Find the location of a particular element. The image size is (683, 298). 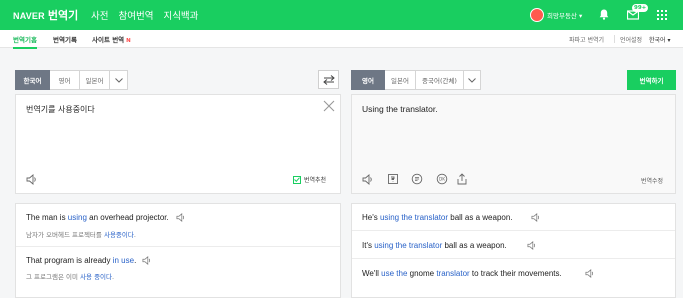

recommend-translation-checkbox: 번역추천 is located at coordinates (309, 179).